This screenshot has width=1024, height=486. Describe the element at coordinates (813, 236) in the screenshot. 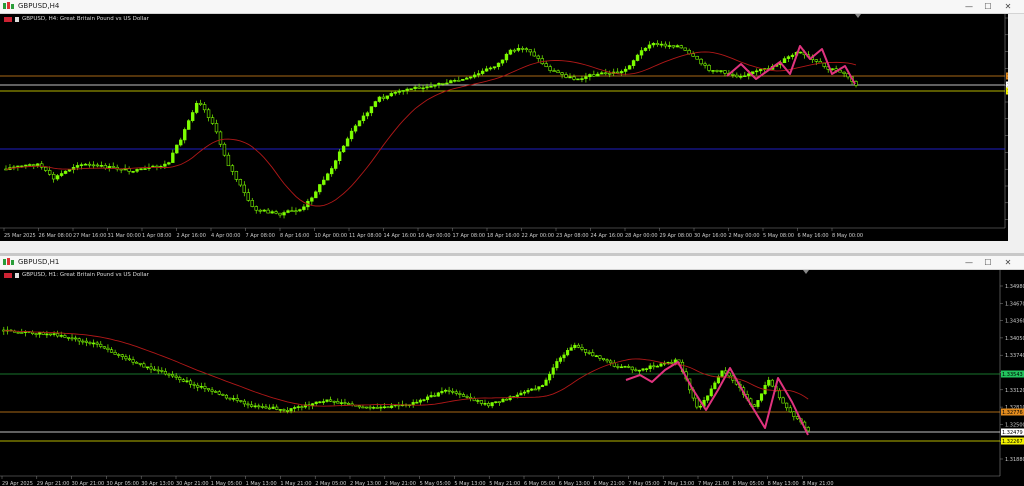

I see `time-label: 6 May 16:00` at that location.